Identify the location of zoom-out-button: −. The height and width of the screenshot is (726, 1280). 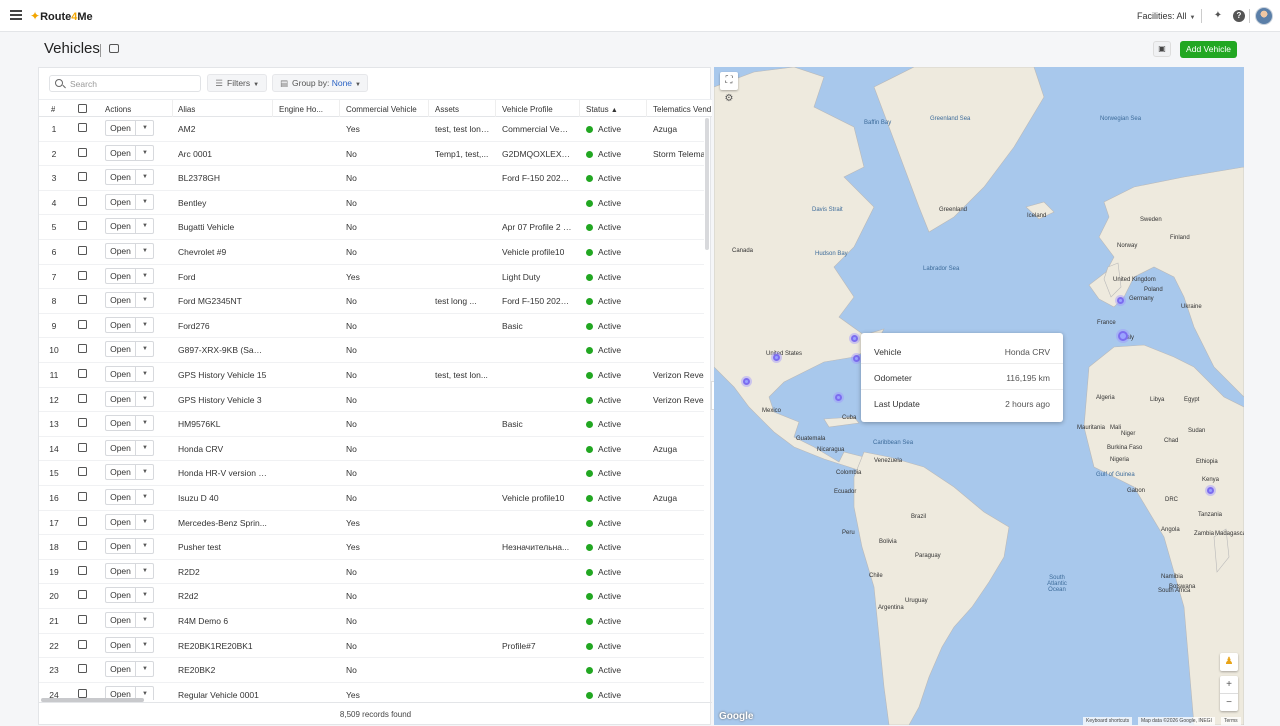
(1229, 701).